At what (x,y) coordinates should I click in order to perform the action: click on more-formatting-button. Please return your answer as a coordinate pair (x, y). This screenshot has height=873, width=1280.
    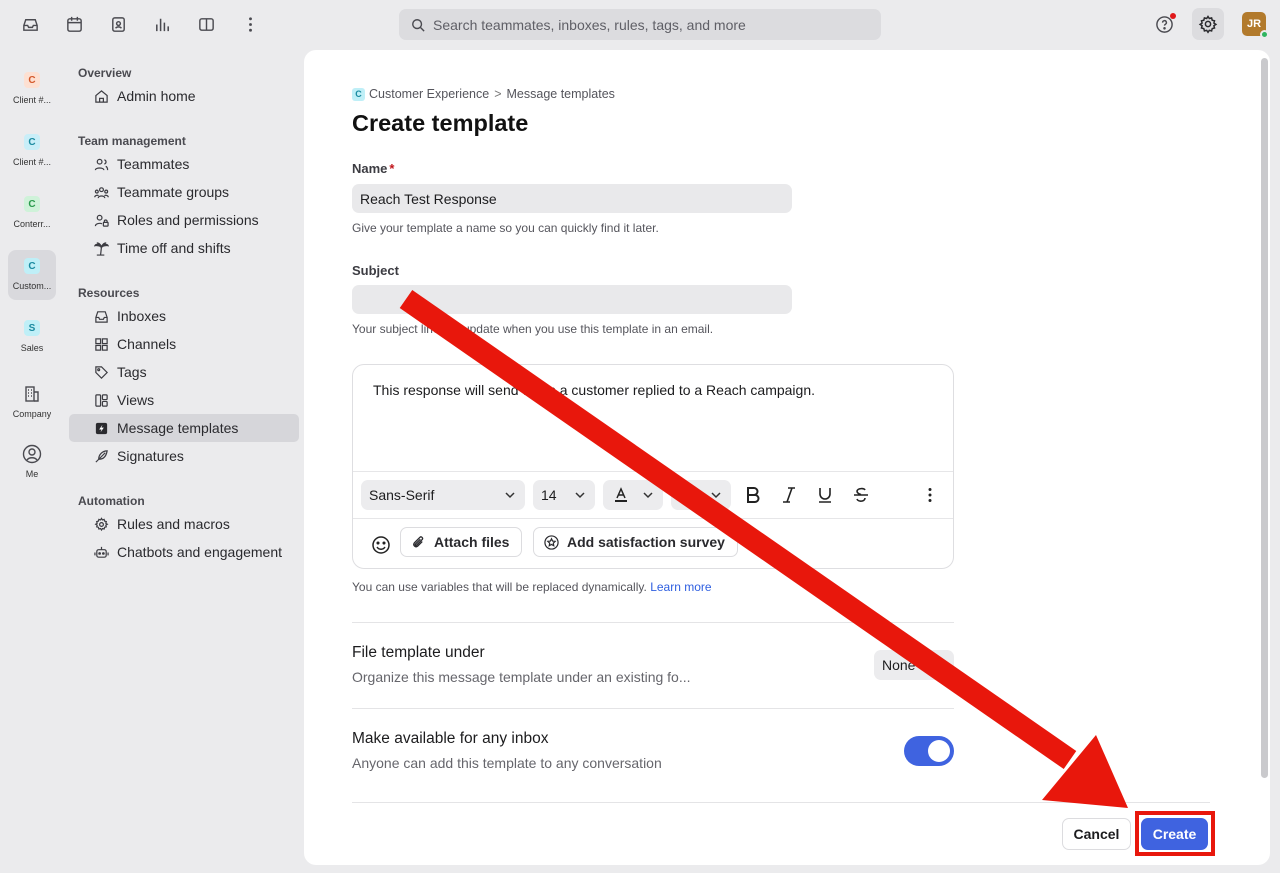
    Looking at the image, I should click on (930, 495).